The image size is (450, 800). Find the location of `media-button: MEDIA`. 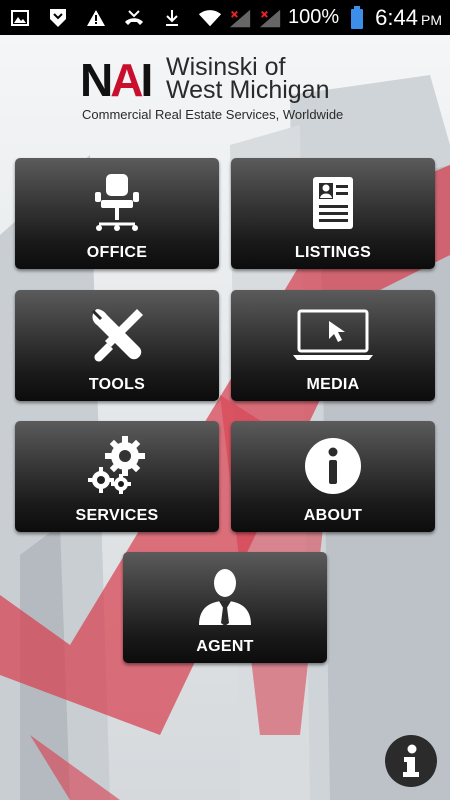

media-button: MEDIA is located at coordinates (333, 345).